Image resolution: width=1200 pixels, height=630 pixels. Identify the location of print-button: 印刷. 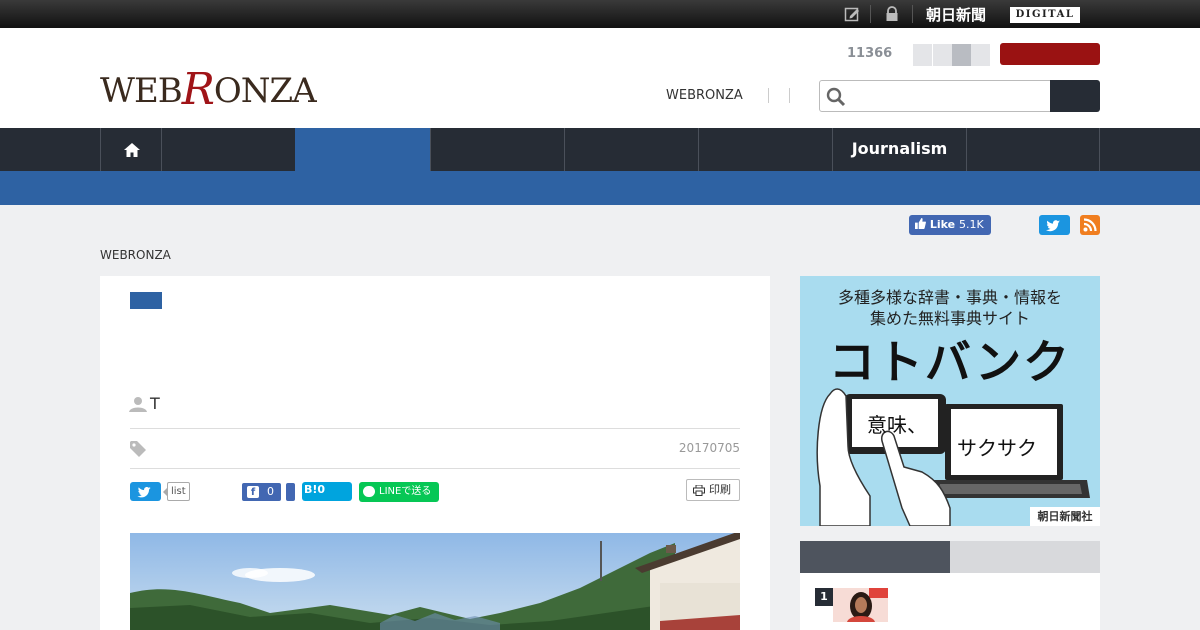
(713, 490).